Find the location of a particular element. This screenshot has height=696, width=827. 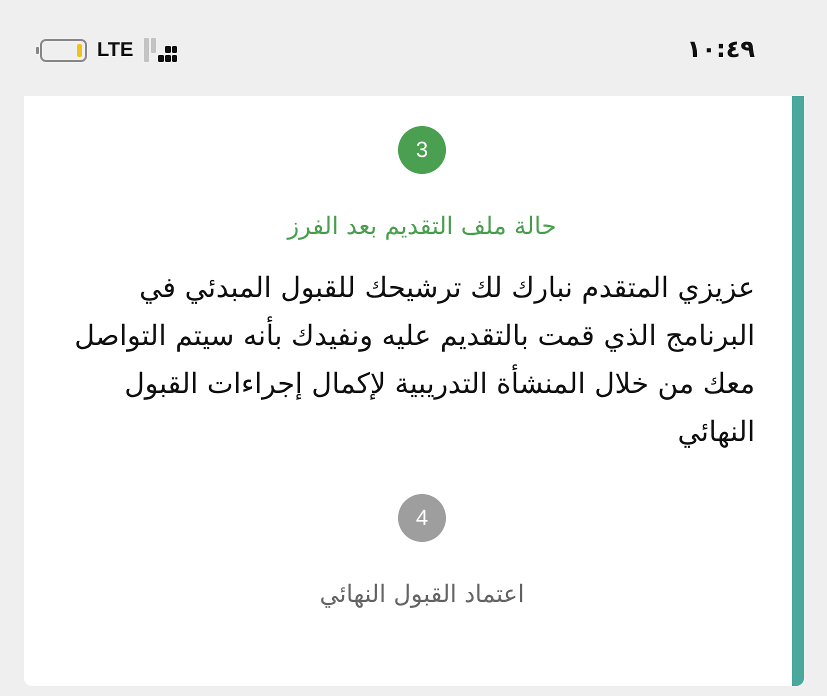

network-label: LTE is located at coordinates (115, 50).